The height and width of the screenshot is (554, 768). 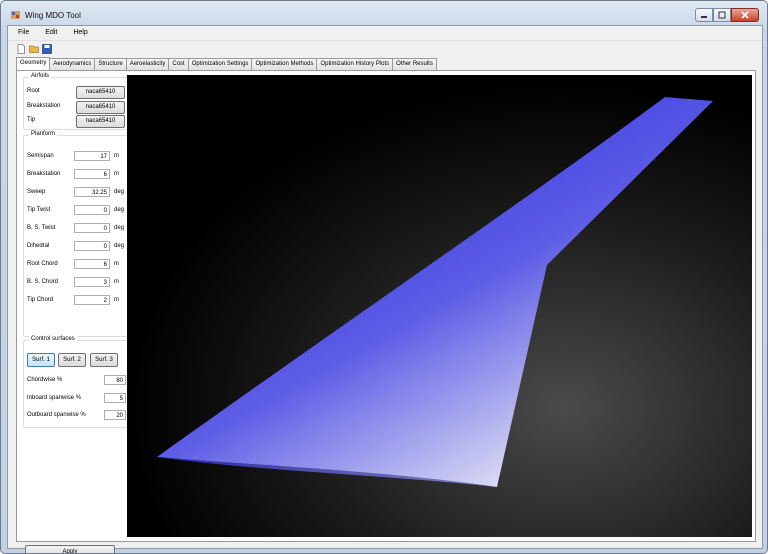 What do you see at coordinates (92, 156) in the screenshot?
I see `semispan-input: 17` at bounding box center [92, 156].